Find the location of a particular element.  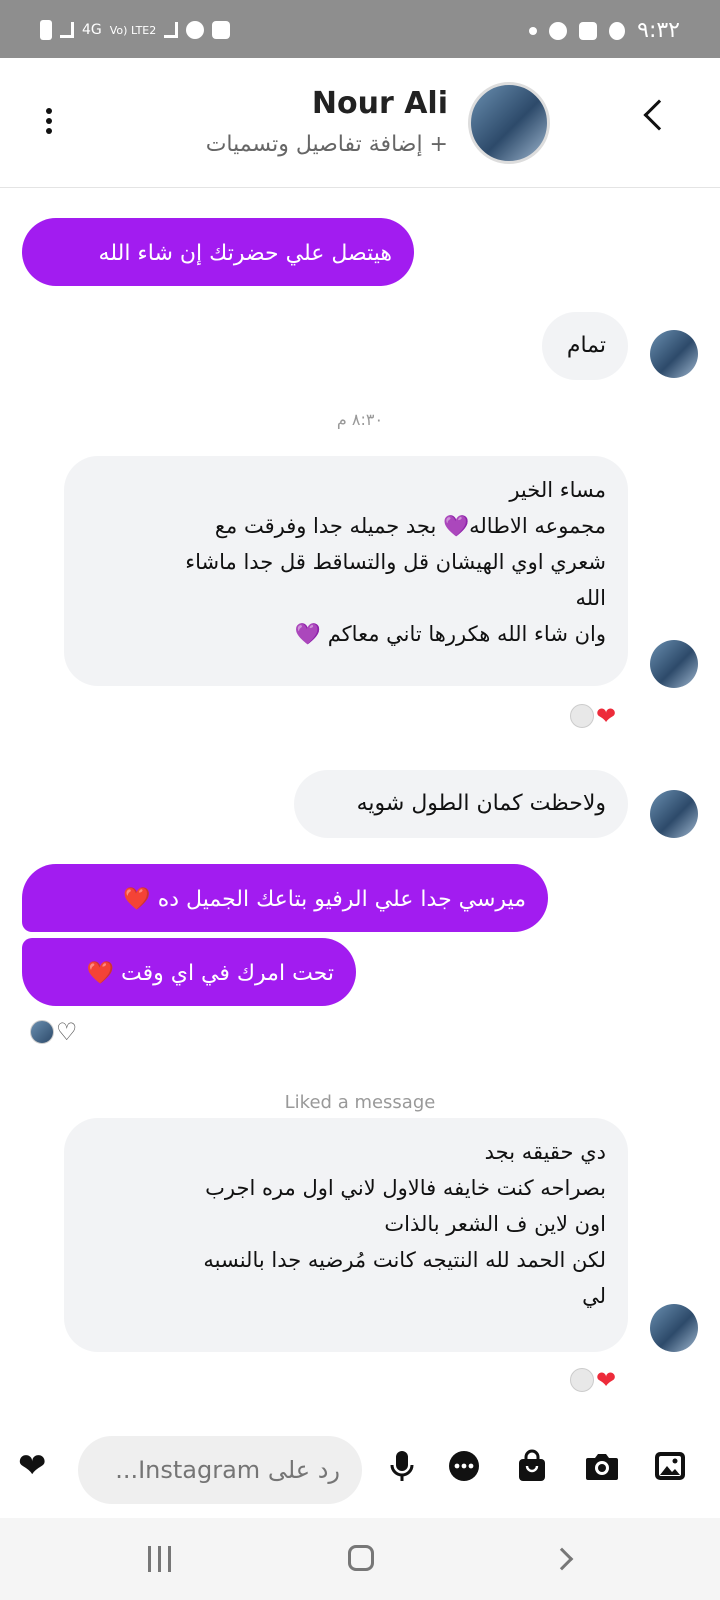

back-chevron-icon is located at coordinates (659, 115).